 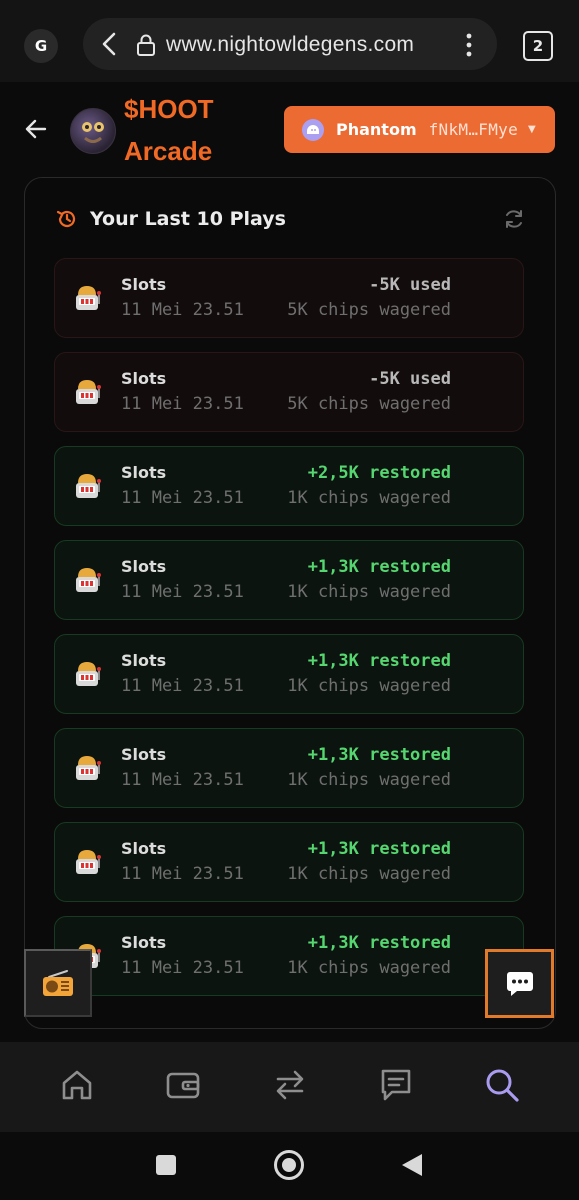 What do you see at coordinates (183, 1085) in the screenshot?
I see `wallet-icon` at bounding box center [183, 1085].